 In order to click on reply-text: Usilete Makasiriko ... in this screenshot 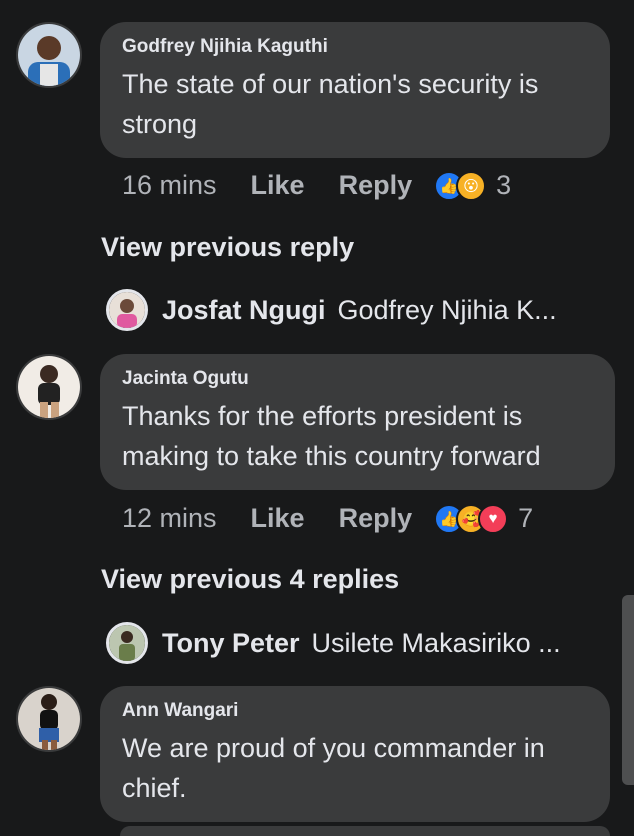, I will do `click(436, 642)`.